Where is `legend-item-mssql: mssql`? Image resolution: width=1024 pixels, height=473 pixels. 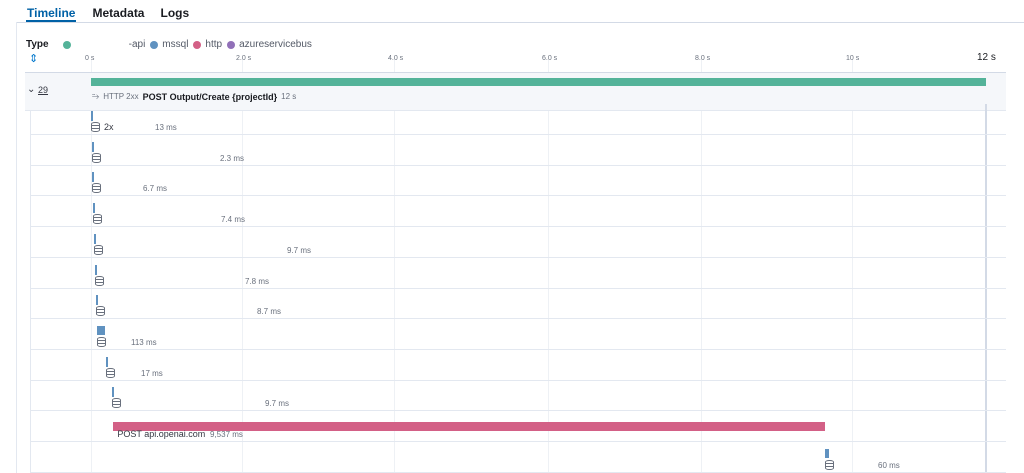
legend-item-mssql: mssql is located at coordinates (169, 44).